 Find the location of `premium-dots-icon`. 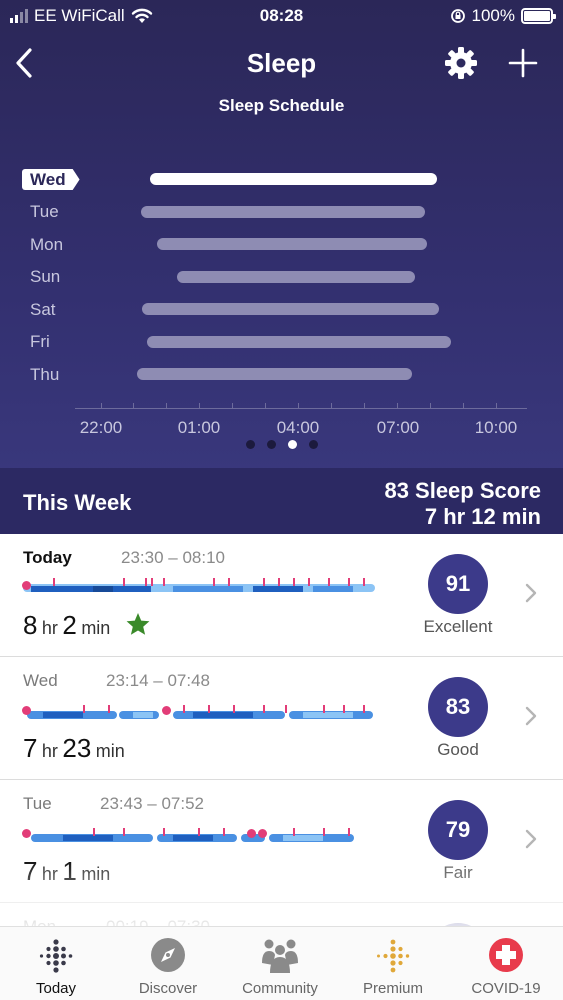

premium-dots-icon is located at coordinates (393, 956).